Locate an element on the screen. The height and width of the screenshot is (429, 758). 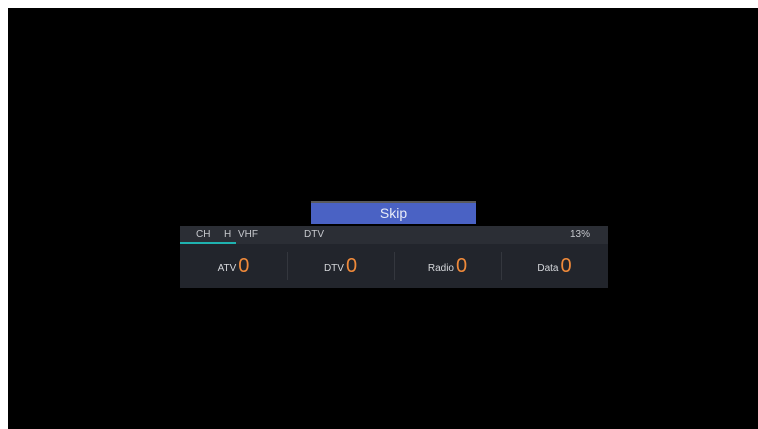
skip-button: Skip is located at coordinates (393, 212).